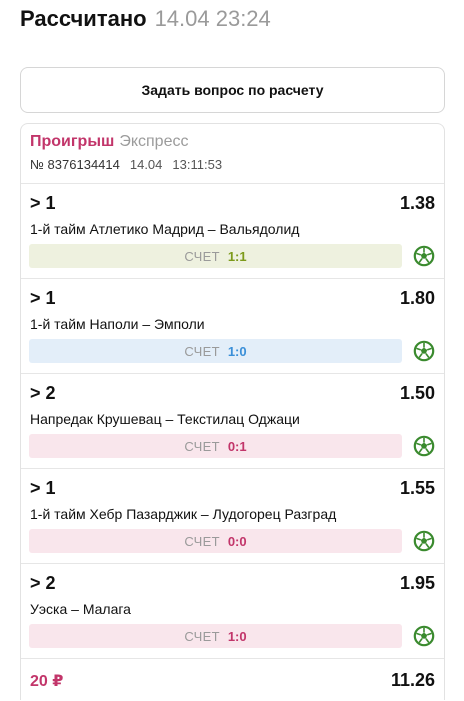 Image resolution: width=464 pixels, height=701 pixels. What do you see at coordinates (165, 229) in the screenshot?
I see `selection-match: 1-й тайм Атлетико Мадрид – Вальядолид` at bounding box center [165, 229].